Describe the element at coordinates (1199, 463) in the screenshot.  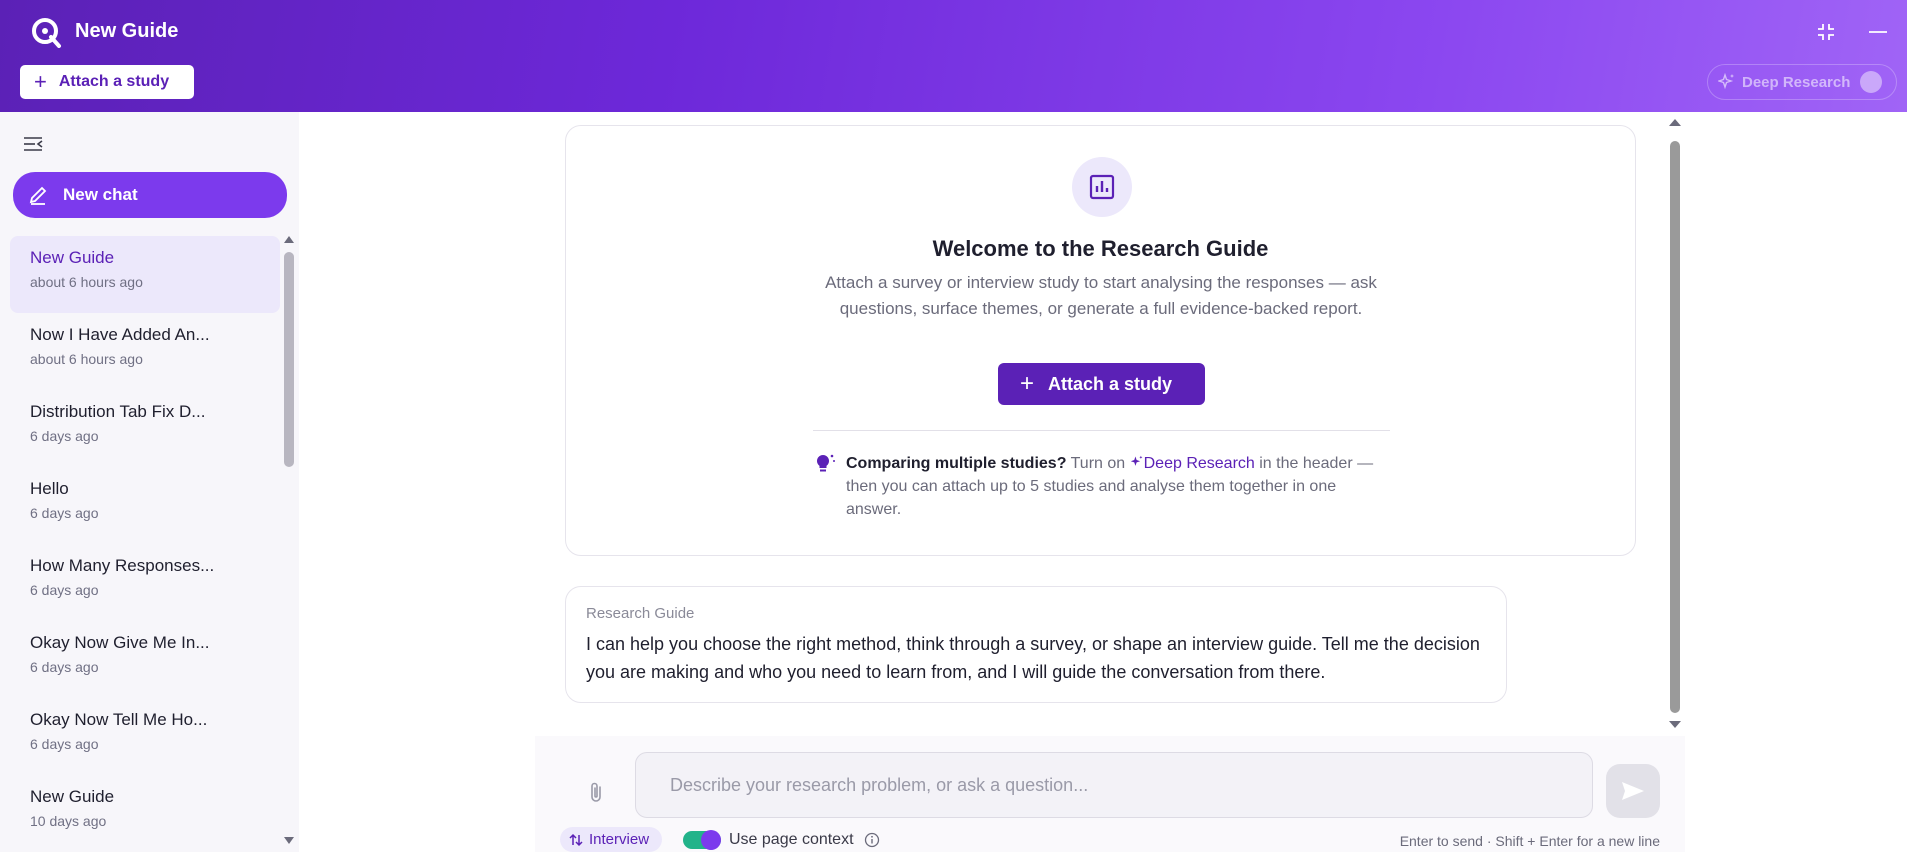
I see `tip-deep-label: Deep Research` at that location.